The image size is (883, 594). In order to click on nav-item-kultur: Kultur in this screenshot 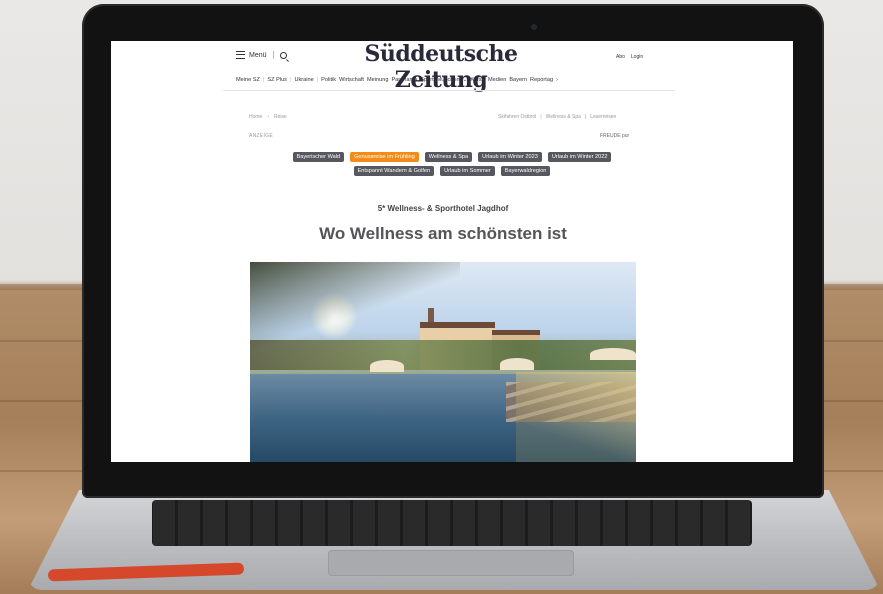, I will do `click(477, 80)`.